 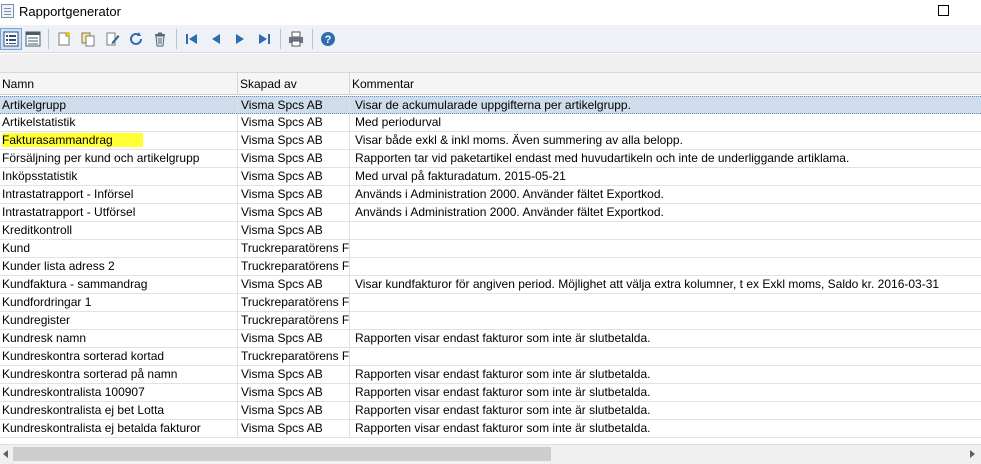 What do you see at coordinates (33, 39) in the screenshot?
I see `detail-view-icon` at bounding box center [33, 39].